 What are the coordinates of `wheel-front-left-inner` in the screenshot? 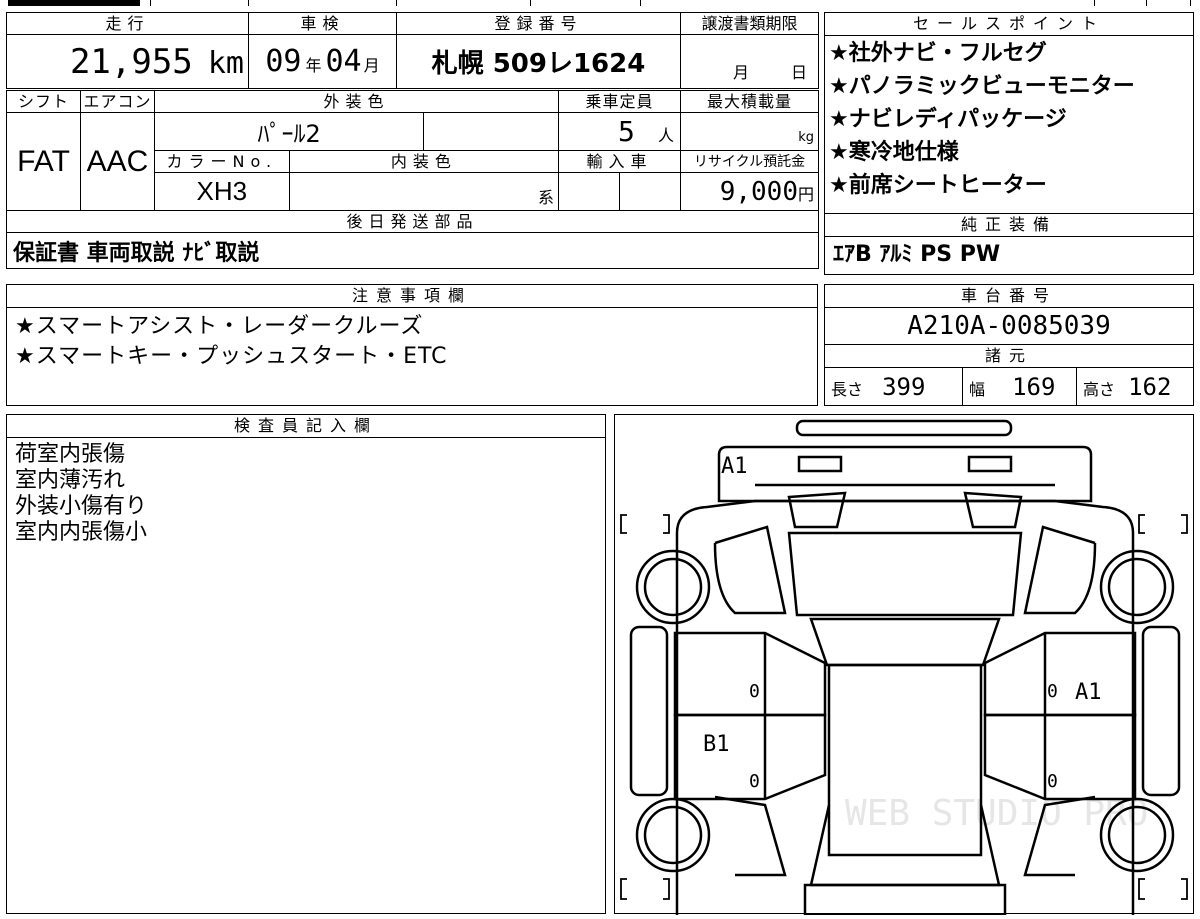 It's located at (673, 835).